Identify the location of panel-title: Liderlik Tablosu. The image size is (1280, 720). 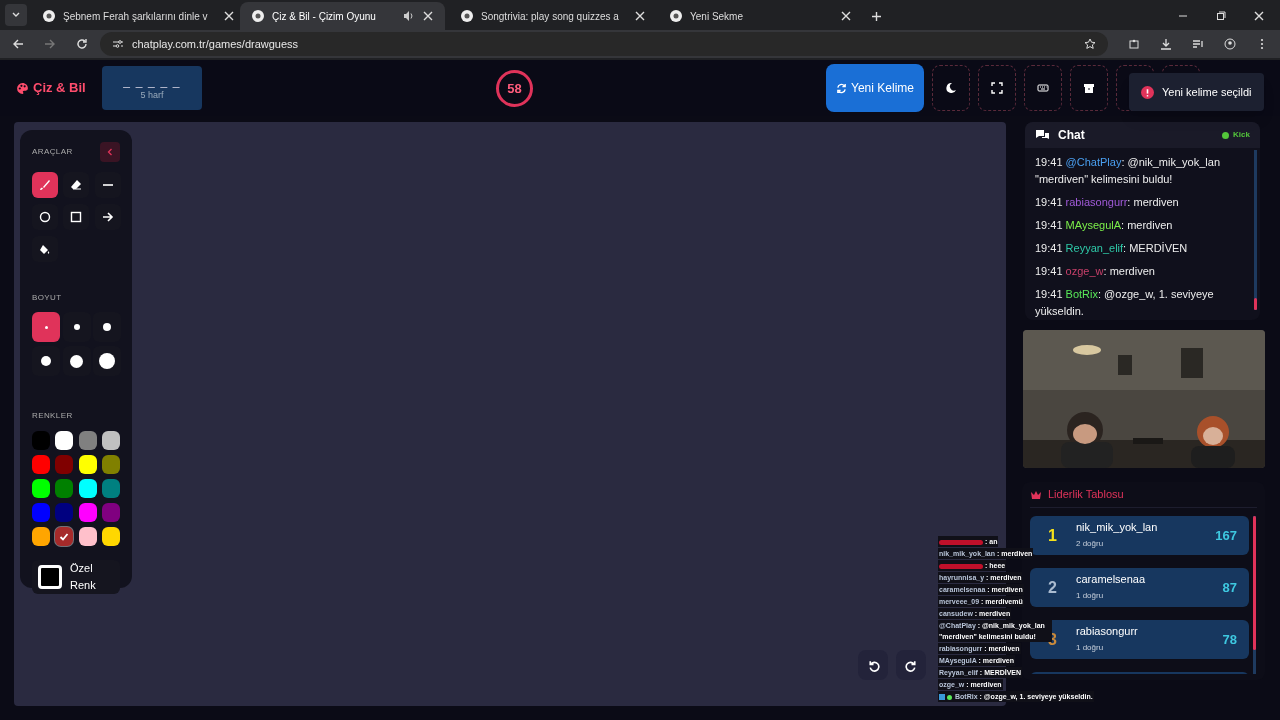
(1086, 495).